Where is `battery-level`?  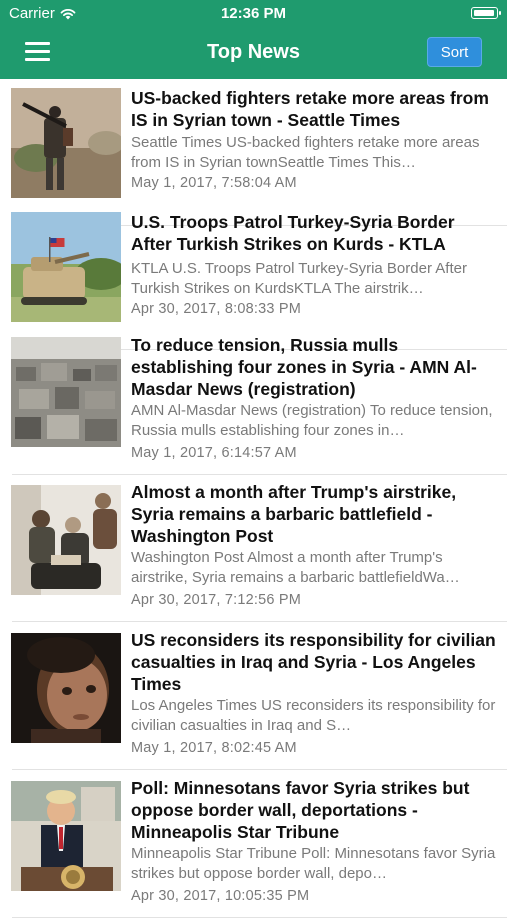
battery-level is located at coordinates (484, 13).